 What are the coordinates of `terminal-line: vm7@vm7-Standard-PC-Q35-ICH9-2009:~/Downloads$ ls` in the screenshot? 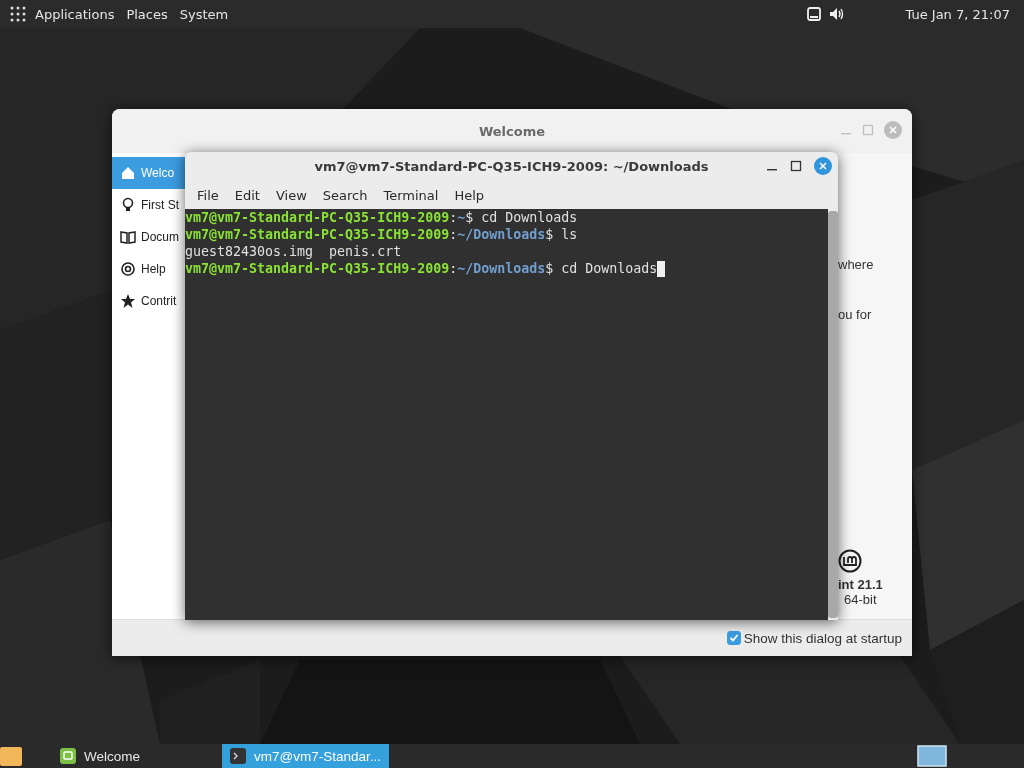 It's located at (382, 234).